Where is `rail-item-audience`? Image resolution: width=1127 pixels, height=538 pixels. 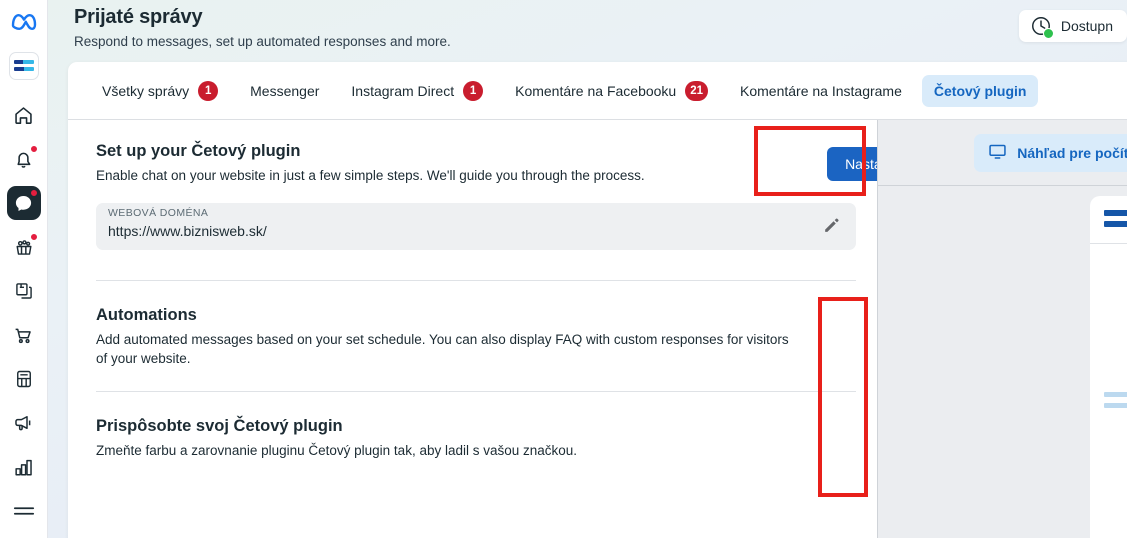
rail-item-audience is located at coordinates (24, 247).